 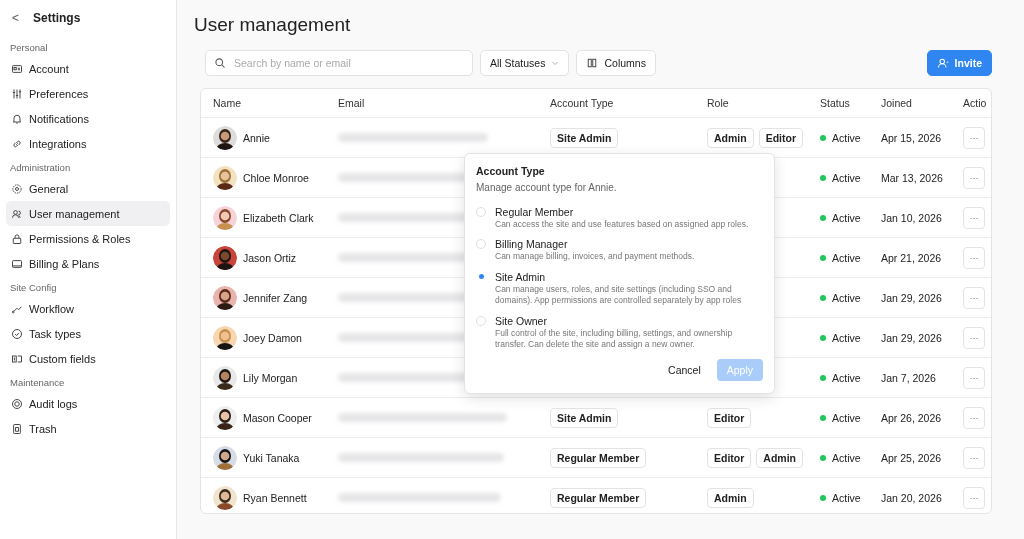 I want to click on sidebar-item: General, so click(x=88, y=188).